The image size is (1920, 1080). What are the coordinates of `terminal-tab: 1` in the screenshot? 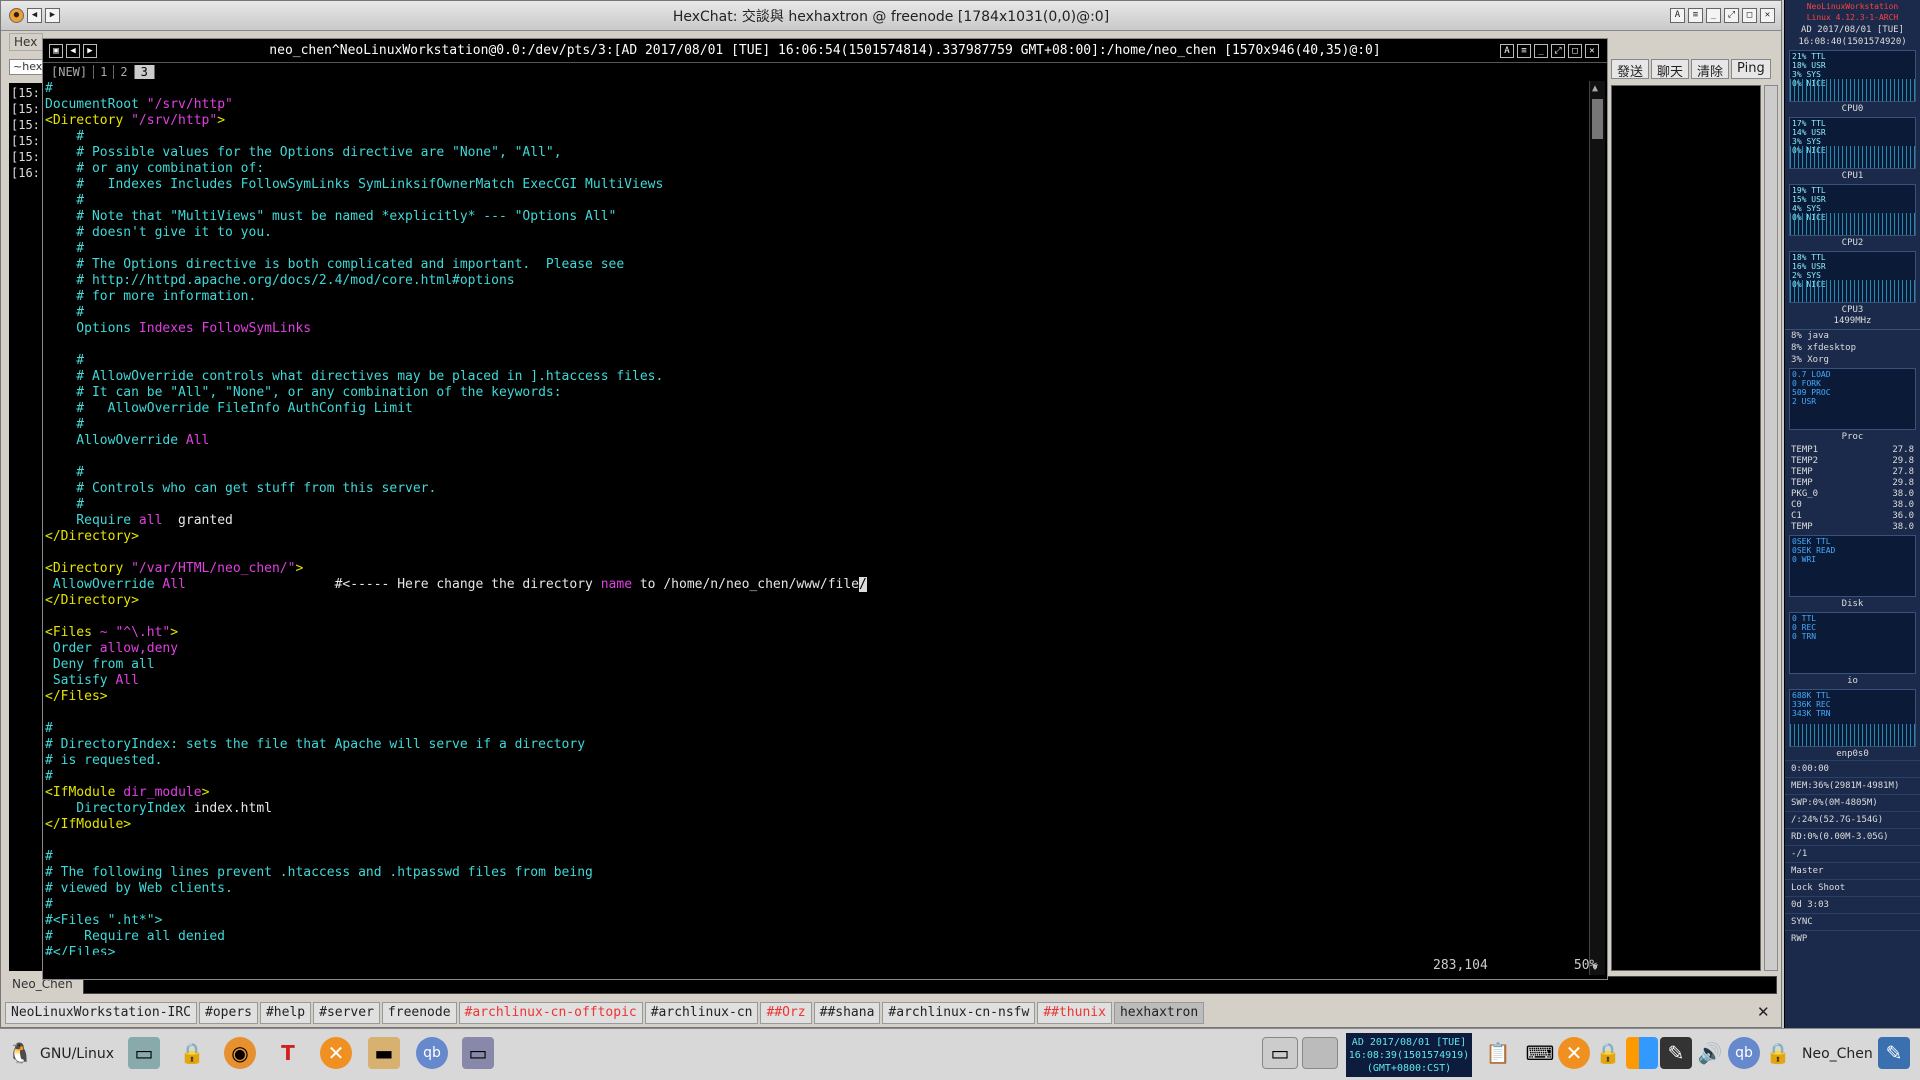 It's located at (104, 72).